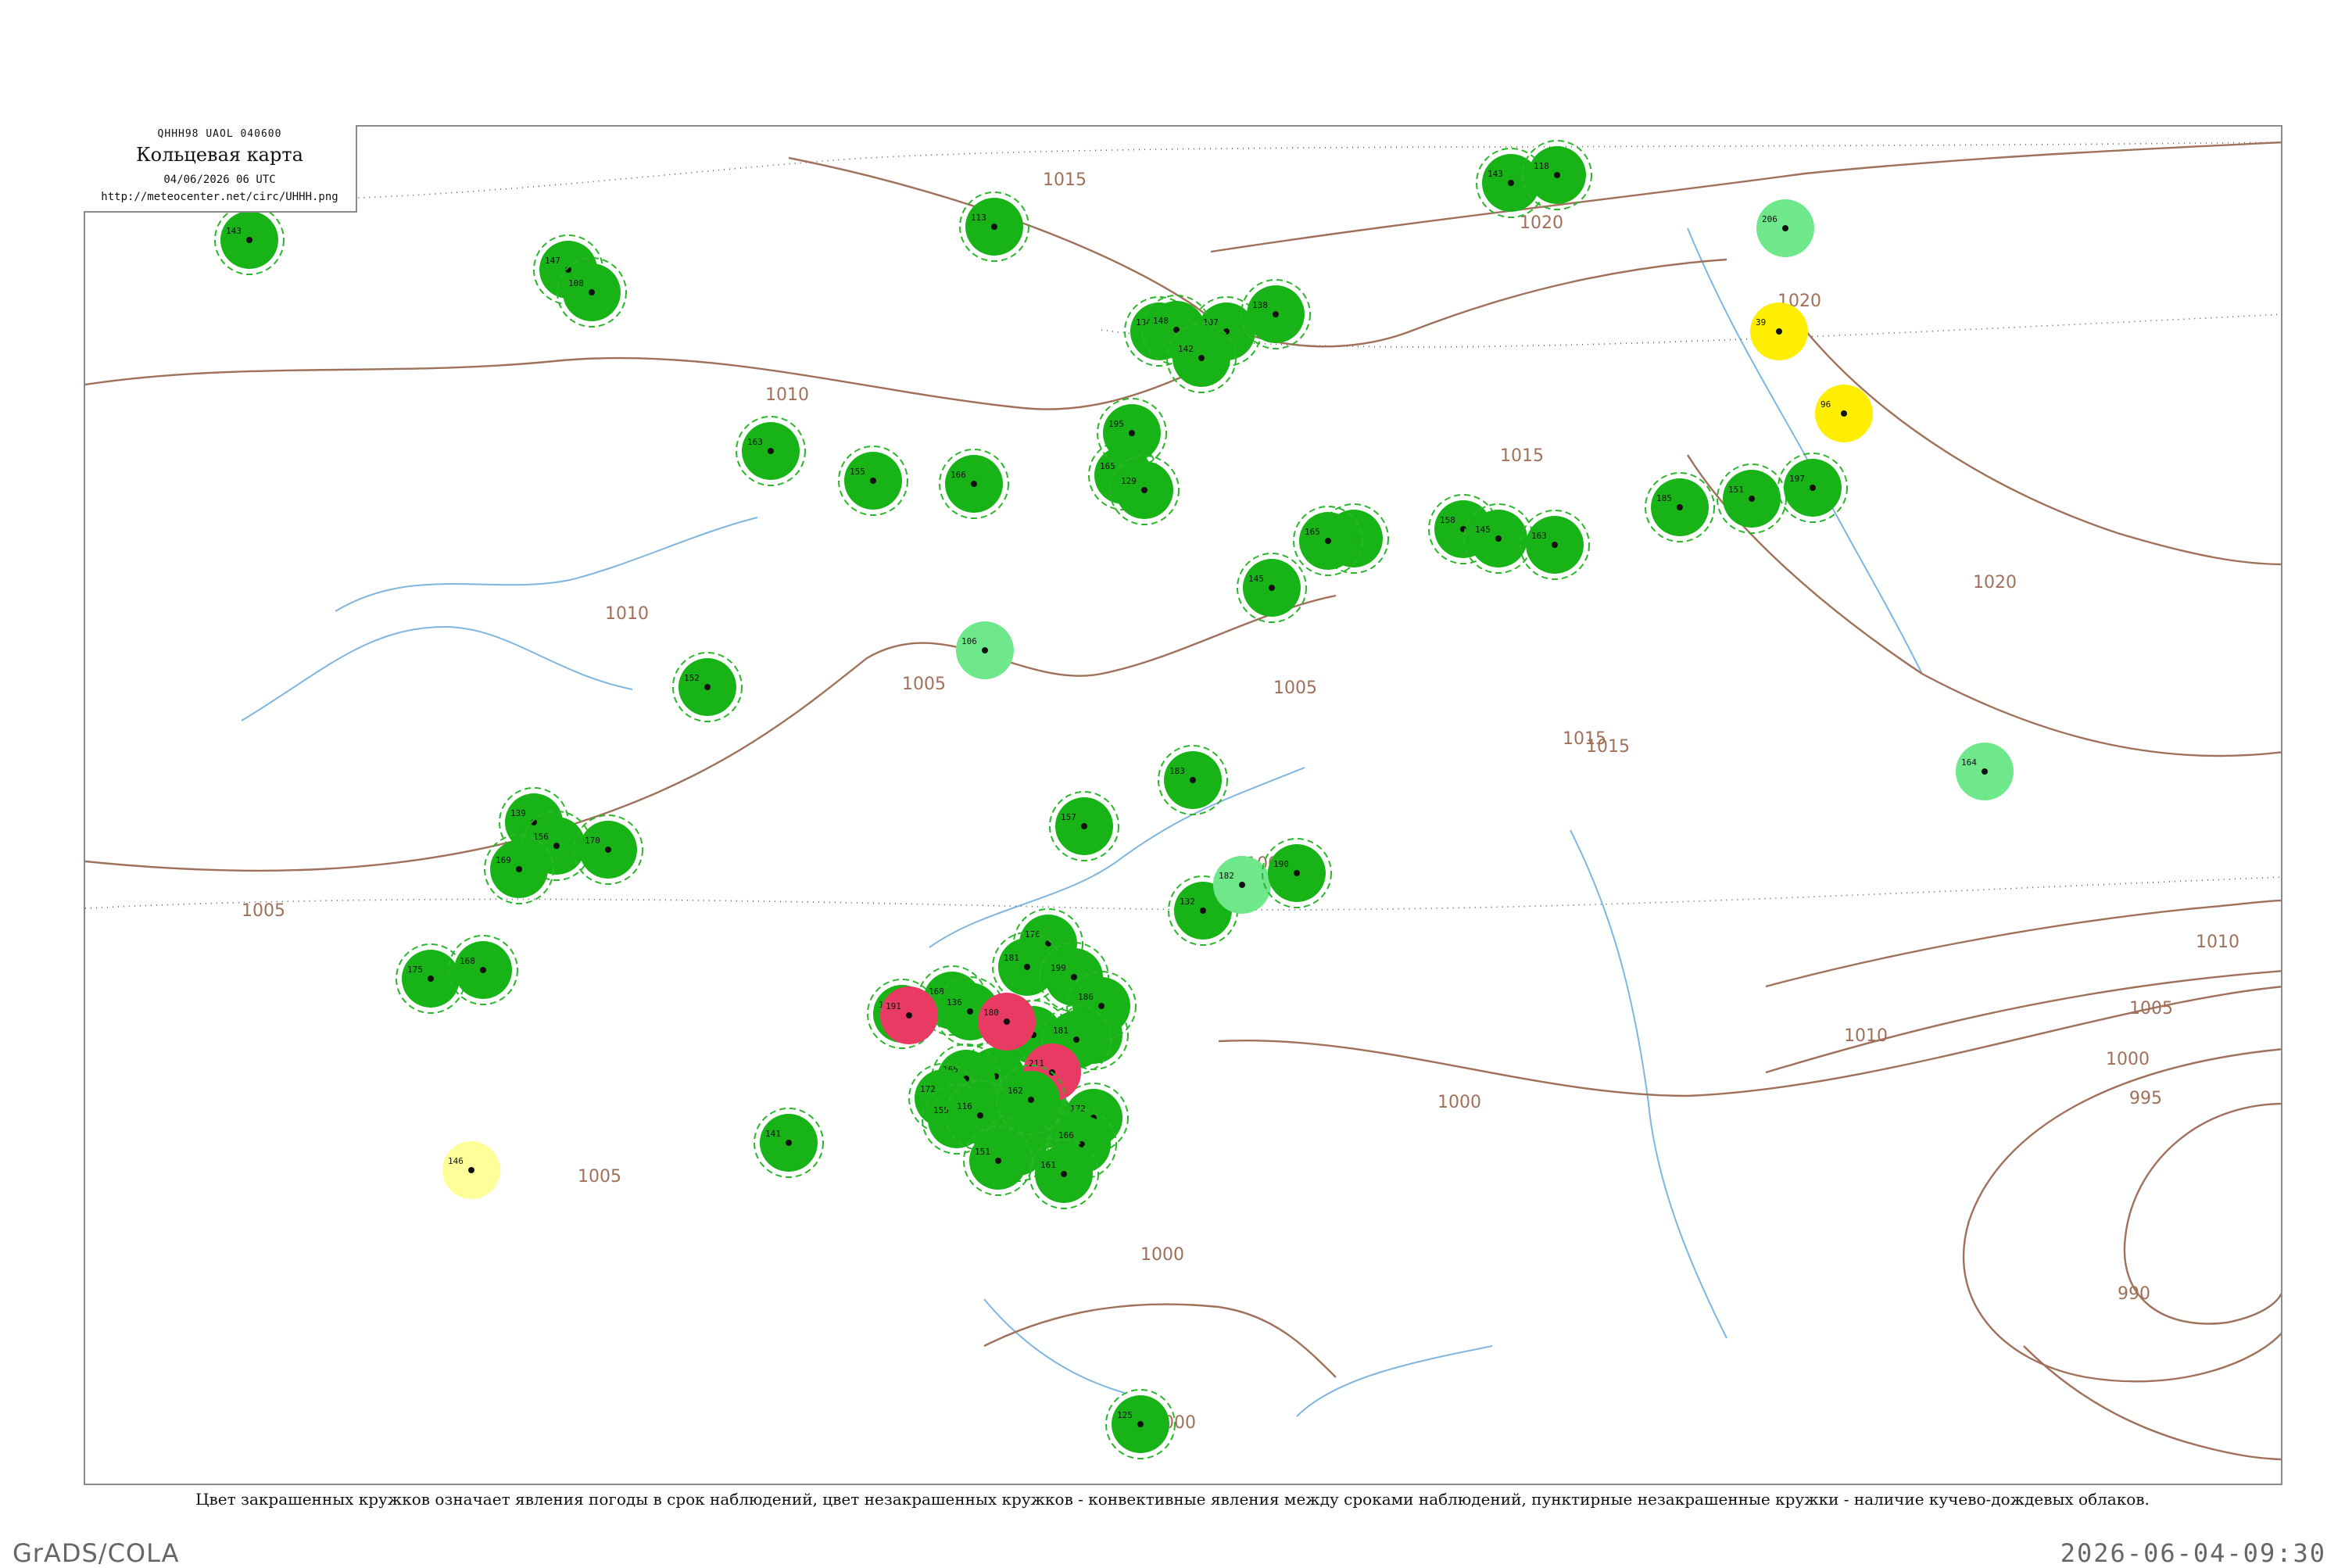  I want to click on station-marker: 161, so click(1064, 1174).